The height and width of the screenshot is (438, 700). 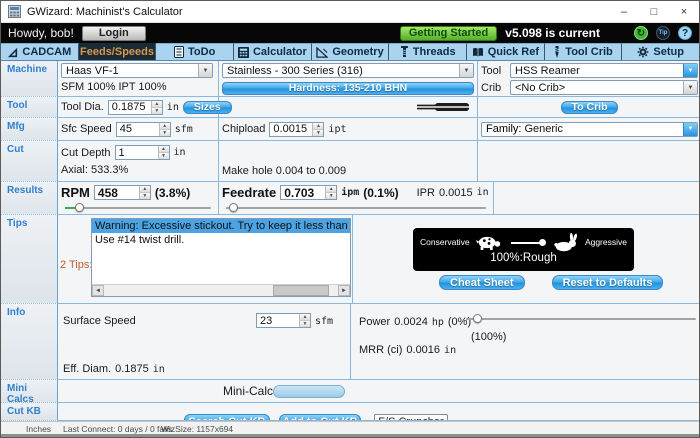 What do you see at coordinates (660, 51) in the screenshot?
I see `tab-setup: Setup` at bounding box center [660, 51].